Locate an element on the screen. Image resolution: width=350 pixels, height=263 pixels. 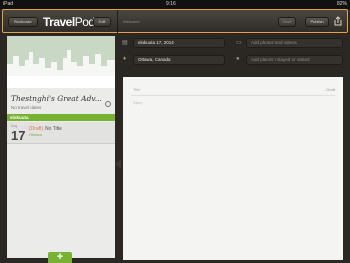
entry-title: No Title is located at coordinates (53, 129).